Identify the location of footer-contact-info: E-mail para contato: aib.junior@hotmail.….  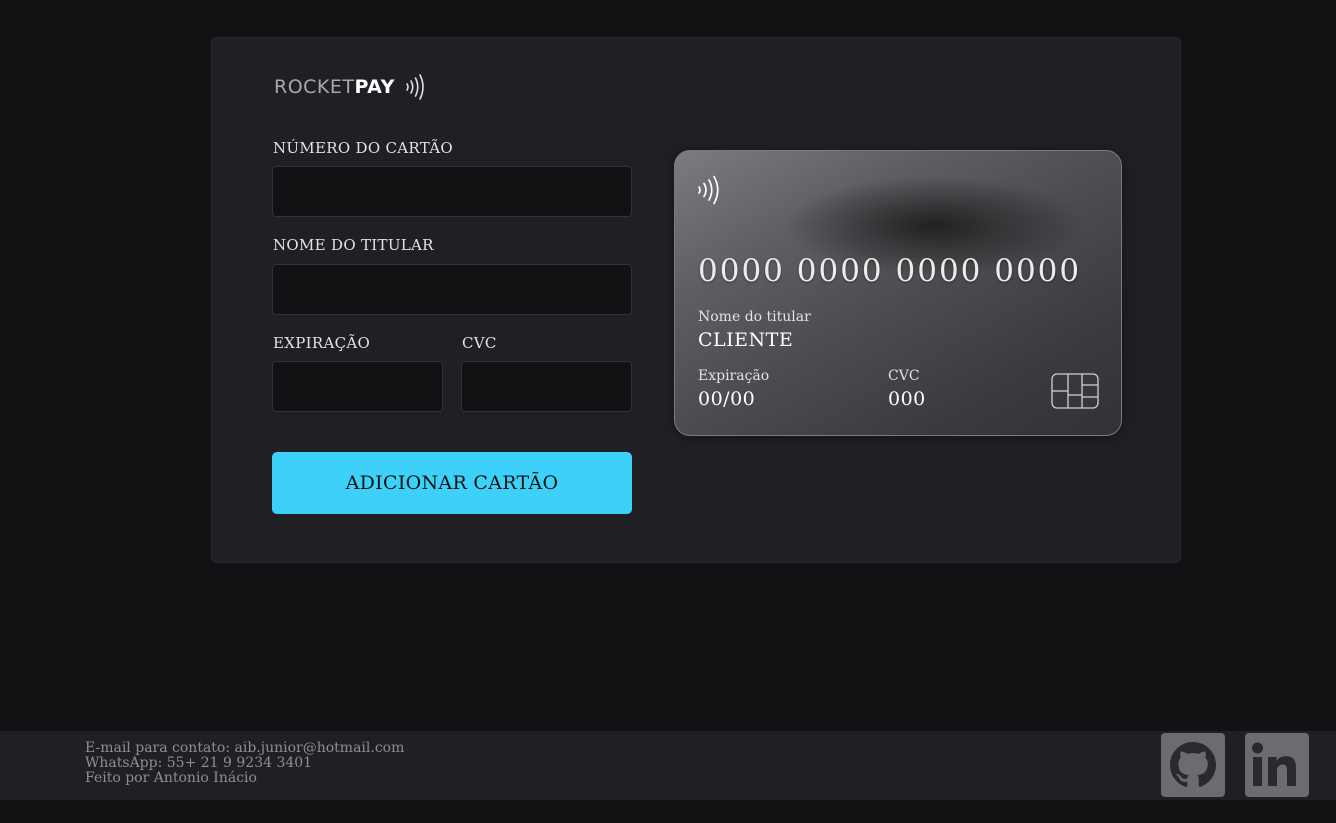
(244, 763).